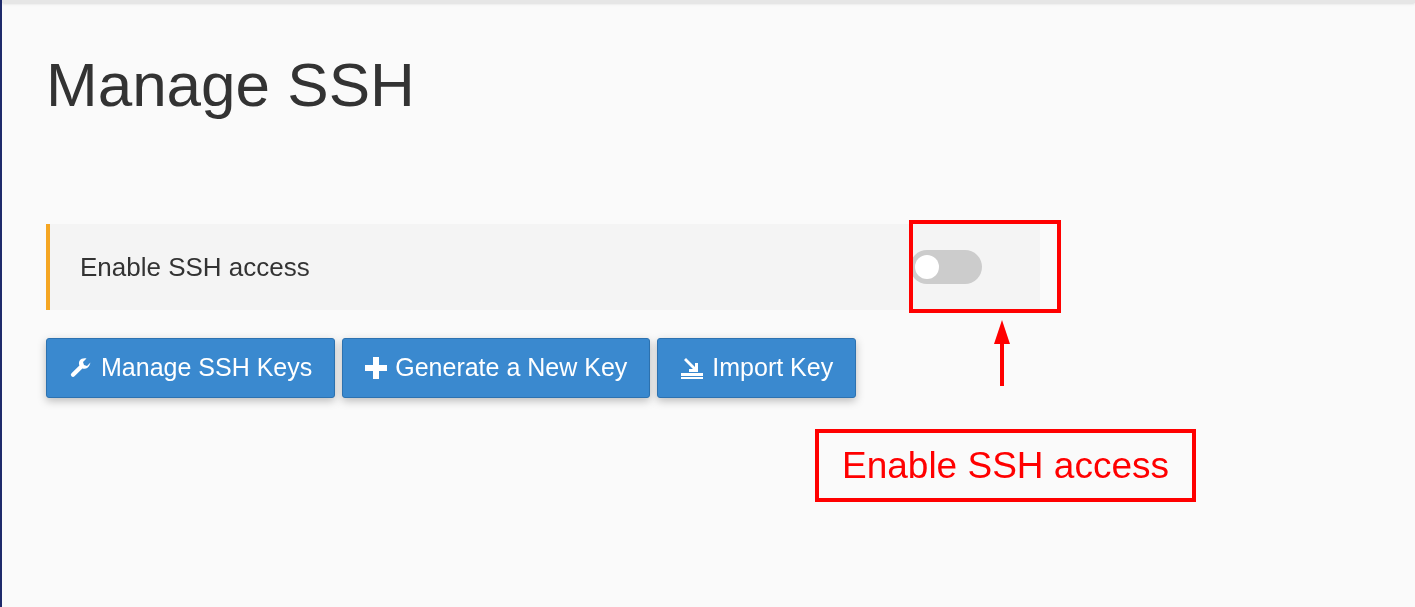  What do you see at coordinates (757, 368) in the screenshot?
I see `action-button: Import Key` at bounding box center [757, 368].